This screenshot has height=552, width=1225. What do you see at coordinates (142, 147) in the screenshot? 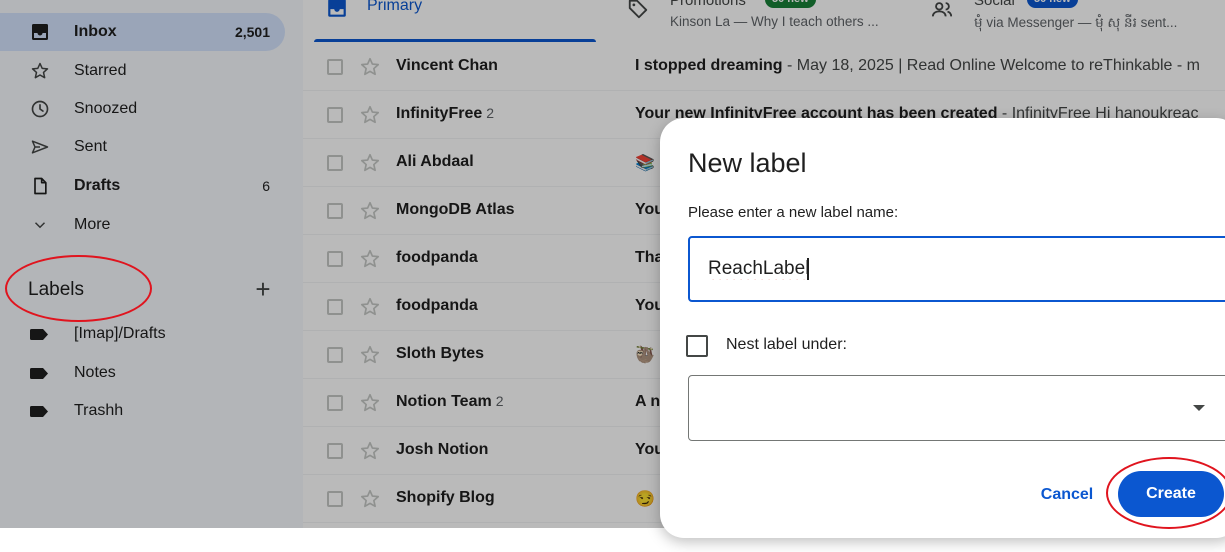
I see `sidebar-item-sent: Sent` at bounding box center [142, 147].